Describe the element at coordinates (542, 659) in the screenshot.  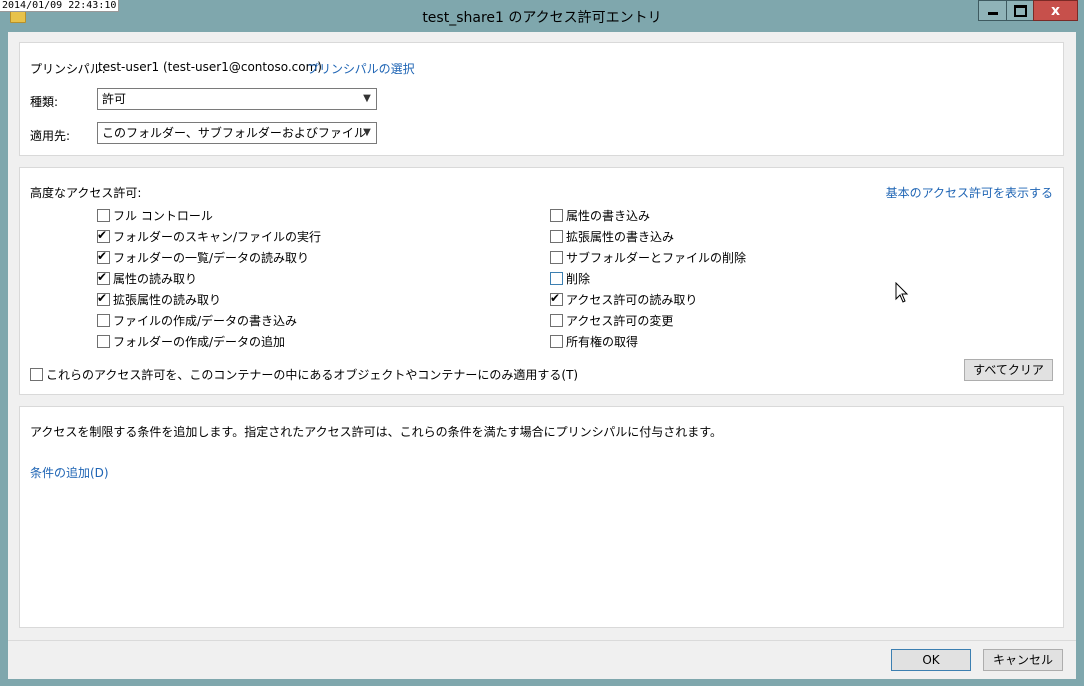
I see `dialog-footer: OK キャンセル` at that location.